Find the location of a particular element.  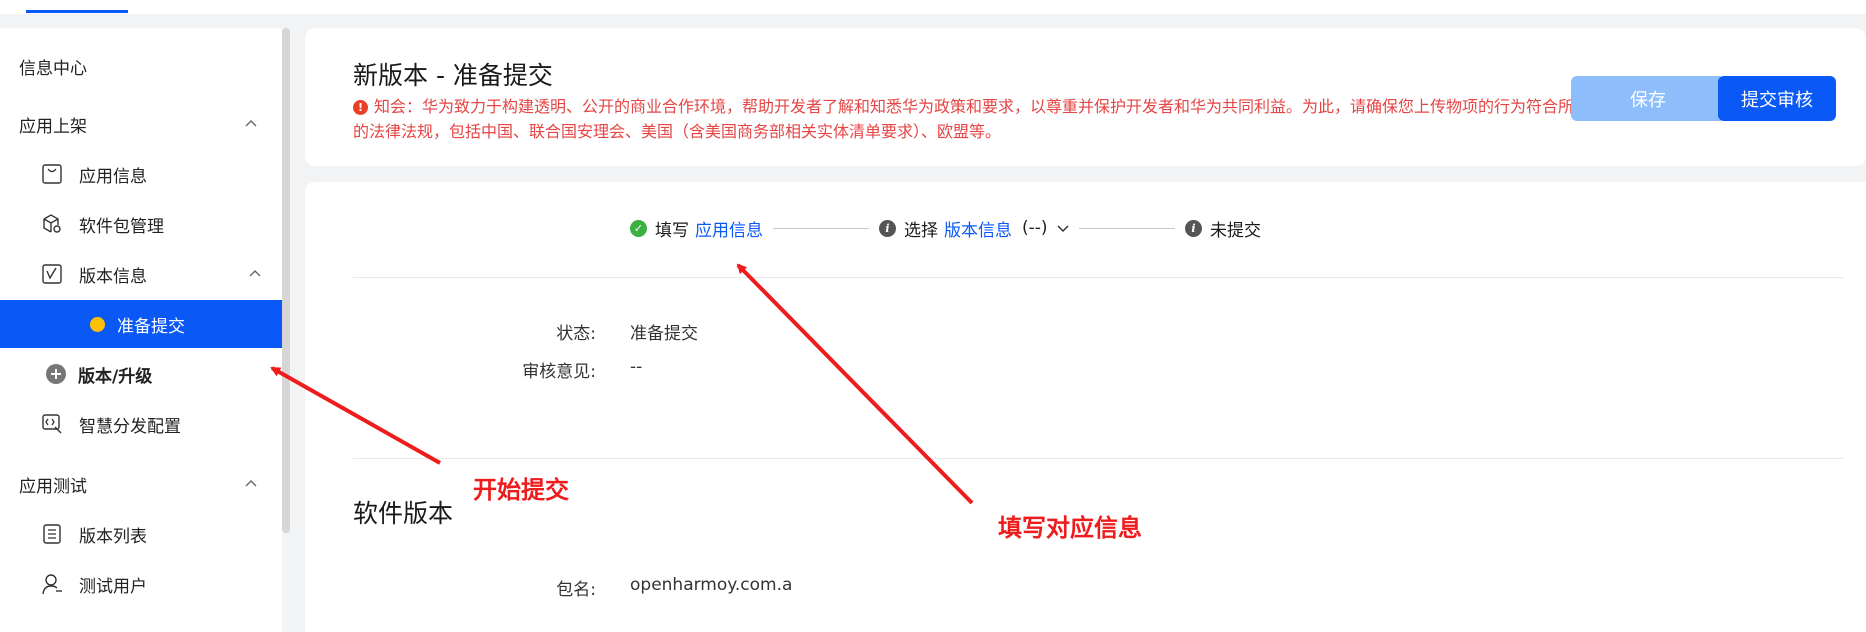

arrow-to-version-upgrade is located at coordinates (355, 415).